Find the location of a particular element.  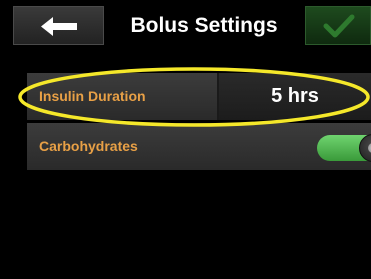

insulin-duration-value: 5 hrs is located at coordinates (295, 96).